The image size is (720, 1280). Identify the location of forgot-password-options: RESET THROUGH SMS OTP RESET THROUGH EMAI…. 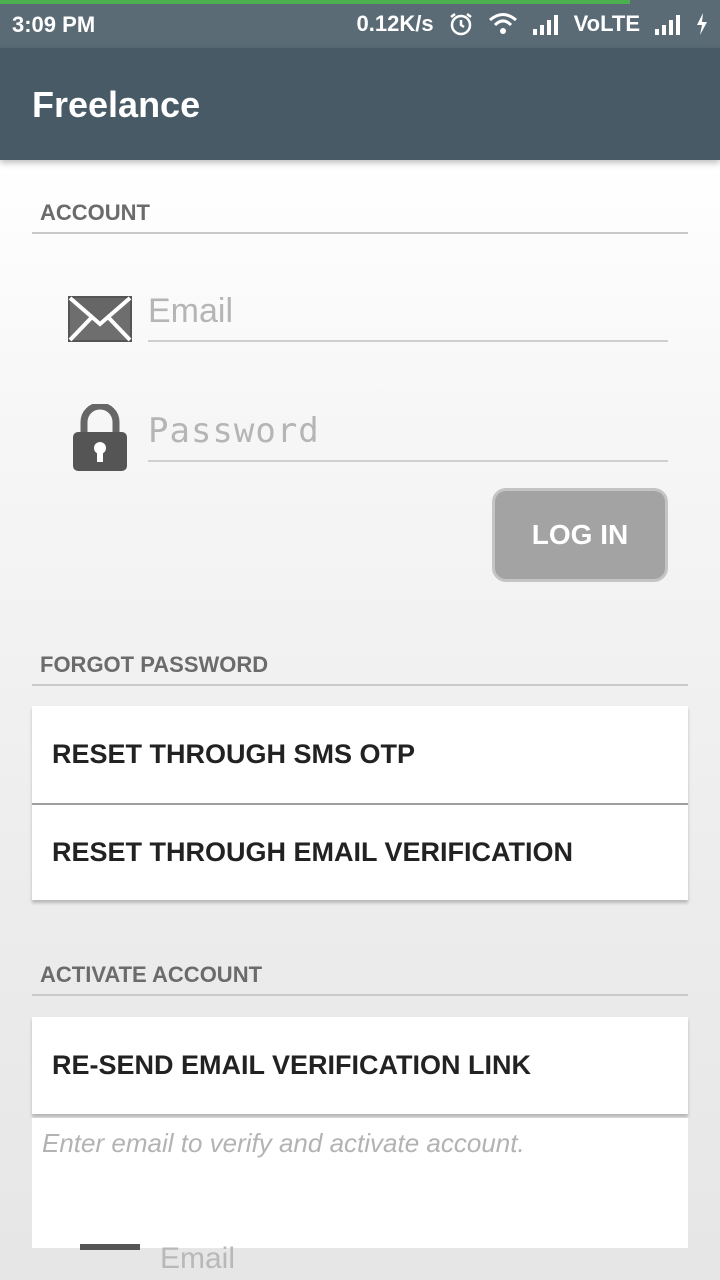
(360, 803).